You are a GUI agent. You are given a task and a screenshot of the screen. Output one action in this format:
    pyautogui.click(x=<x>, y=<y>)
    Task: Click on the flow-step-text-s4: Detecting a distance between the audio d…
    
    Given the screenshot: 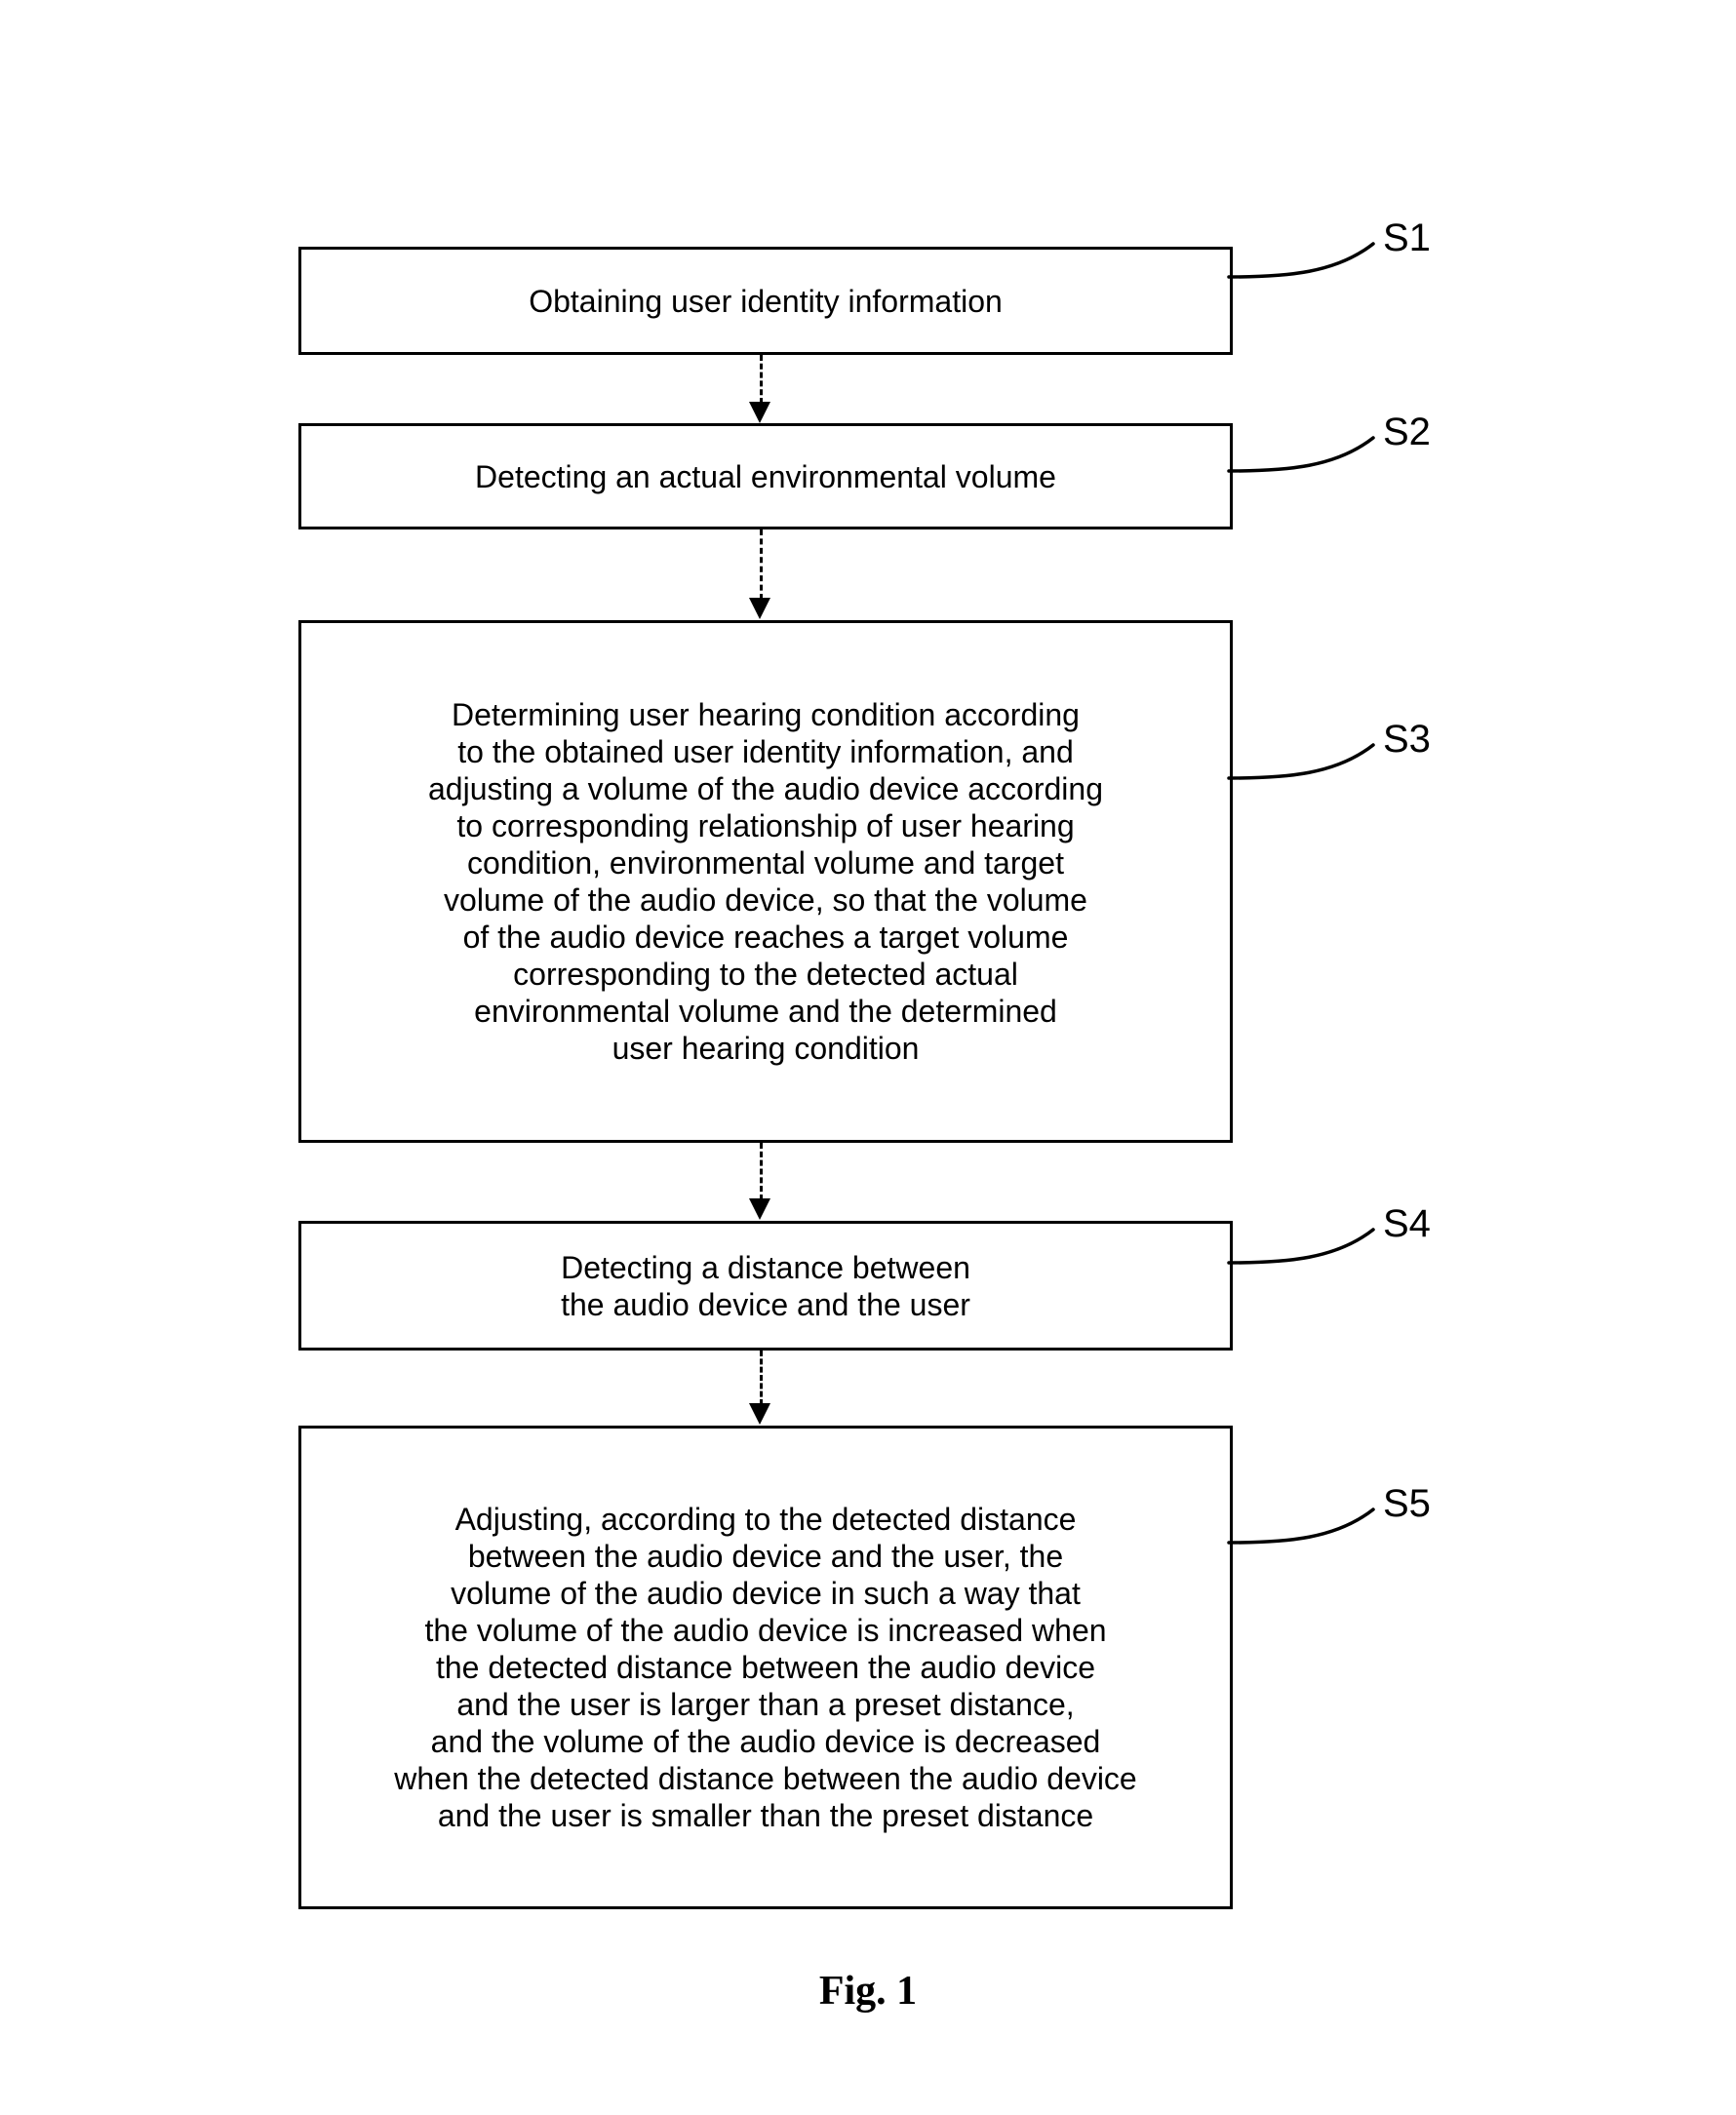 What is the action you would take?
    pyautogui.click(x=765, y=1285)
    